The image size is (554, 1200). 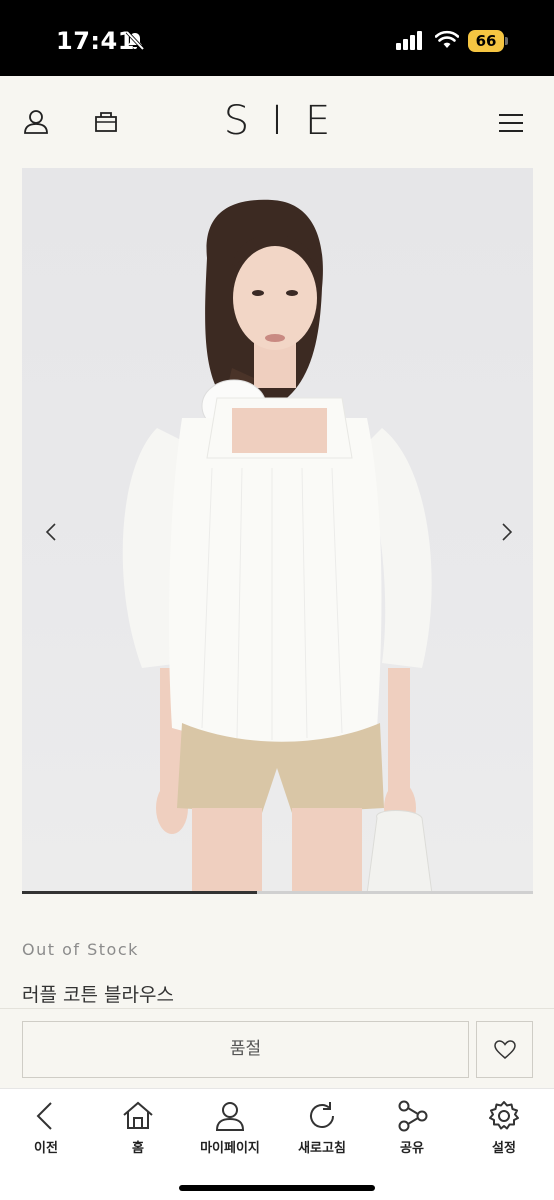 I want to click on battery-level: 66, so click(x=486, y=41).